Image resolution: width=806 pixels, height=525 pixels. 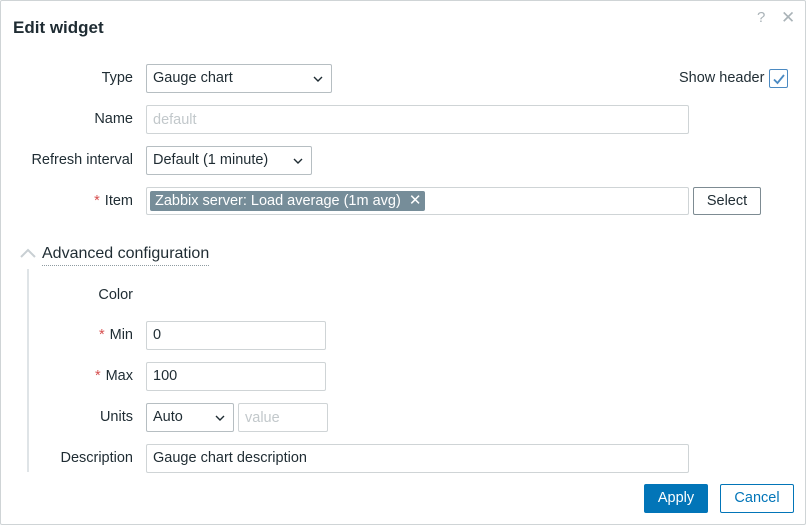 I want to click on help-icon: ?, so click(x=761, y=18).